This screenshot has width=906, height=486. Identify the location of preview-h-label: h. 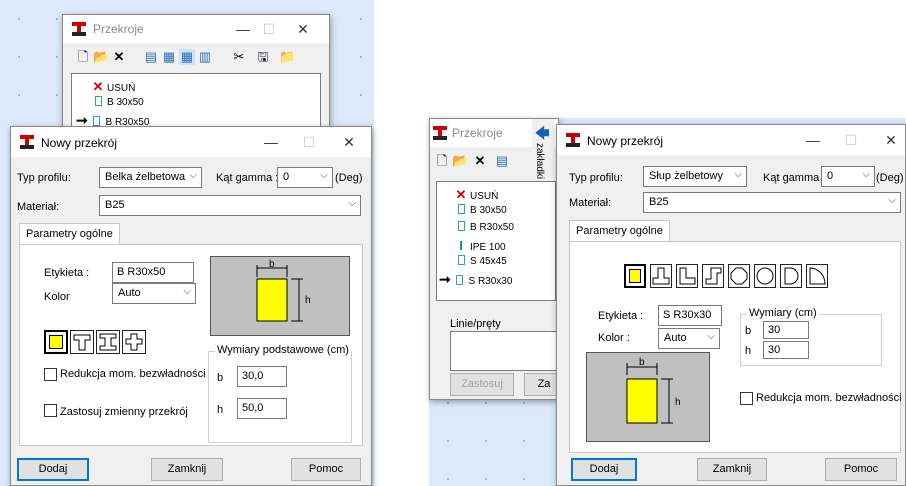
(678, 402).